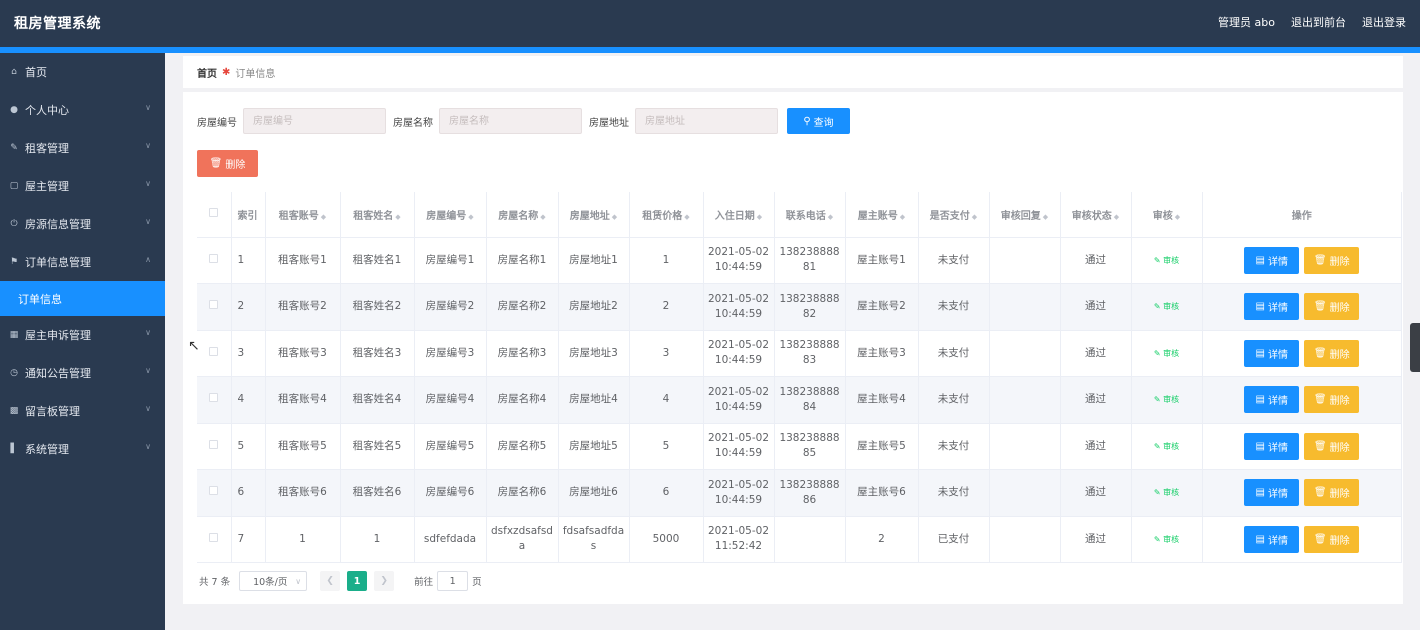  I want to click on house-no-input, so click(314, 121).